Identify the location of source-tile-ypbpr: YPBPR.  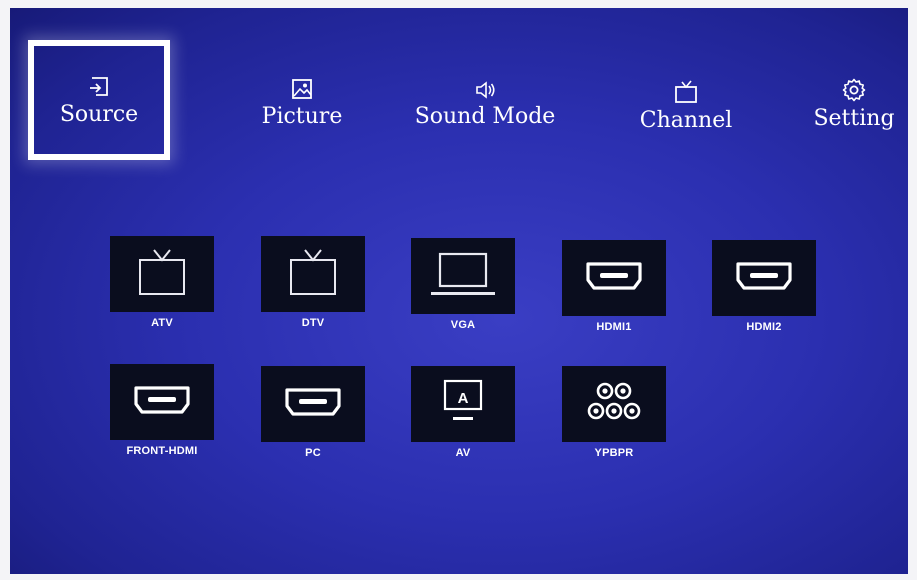
(614, 412).